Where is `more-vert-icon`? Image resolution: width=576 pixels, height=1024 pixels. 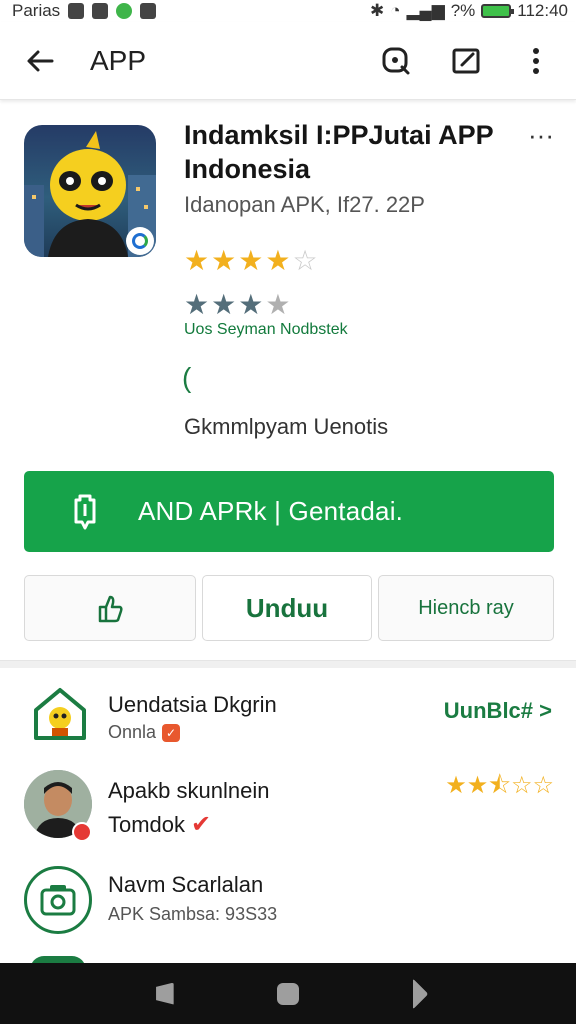
more-vert-icon is located at coordinates (536, 60).